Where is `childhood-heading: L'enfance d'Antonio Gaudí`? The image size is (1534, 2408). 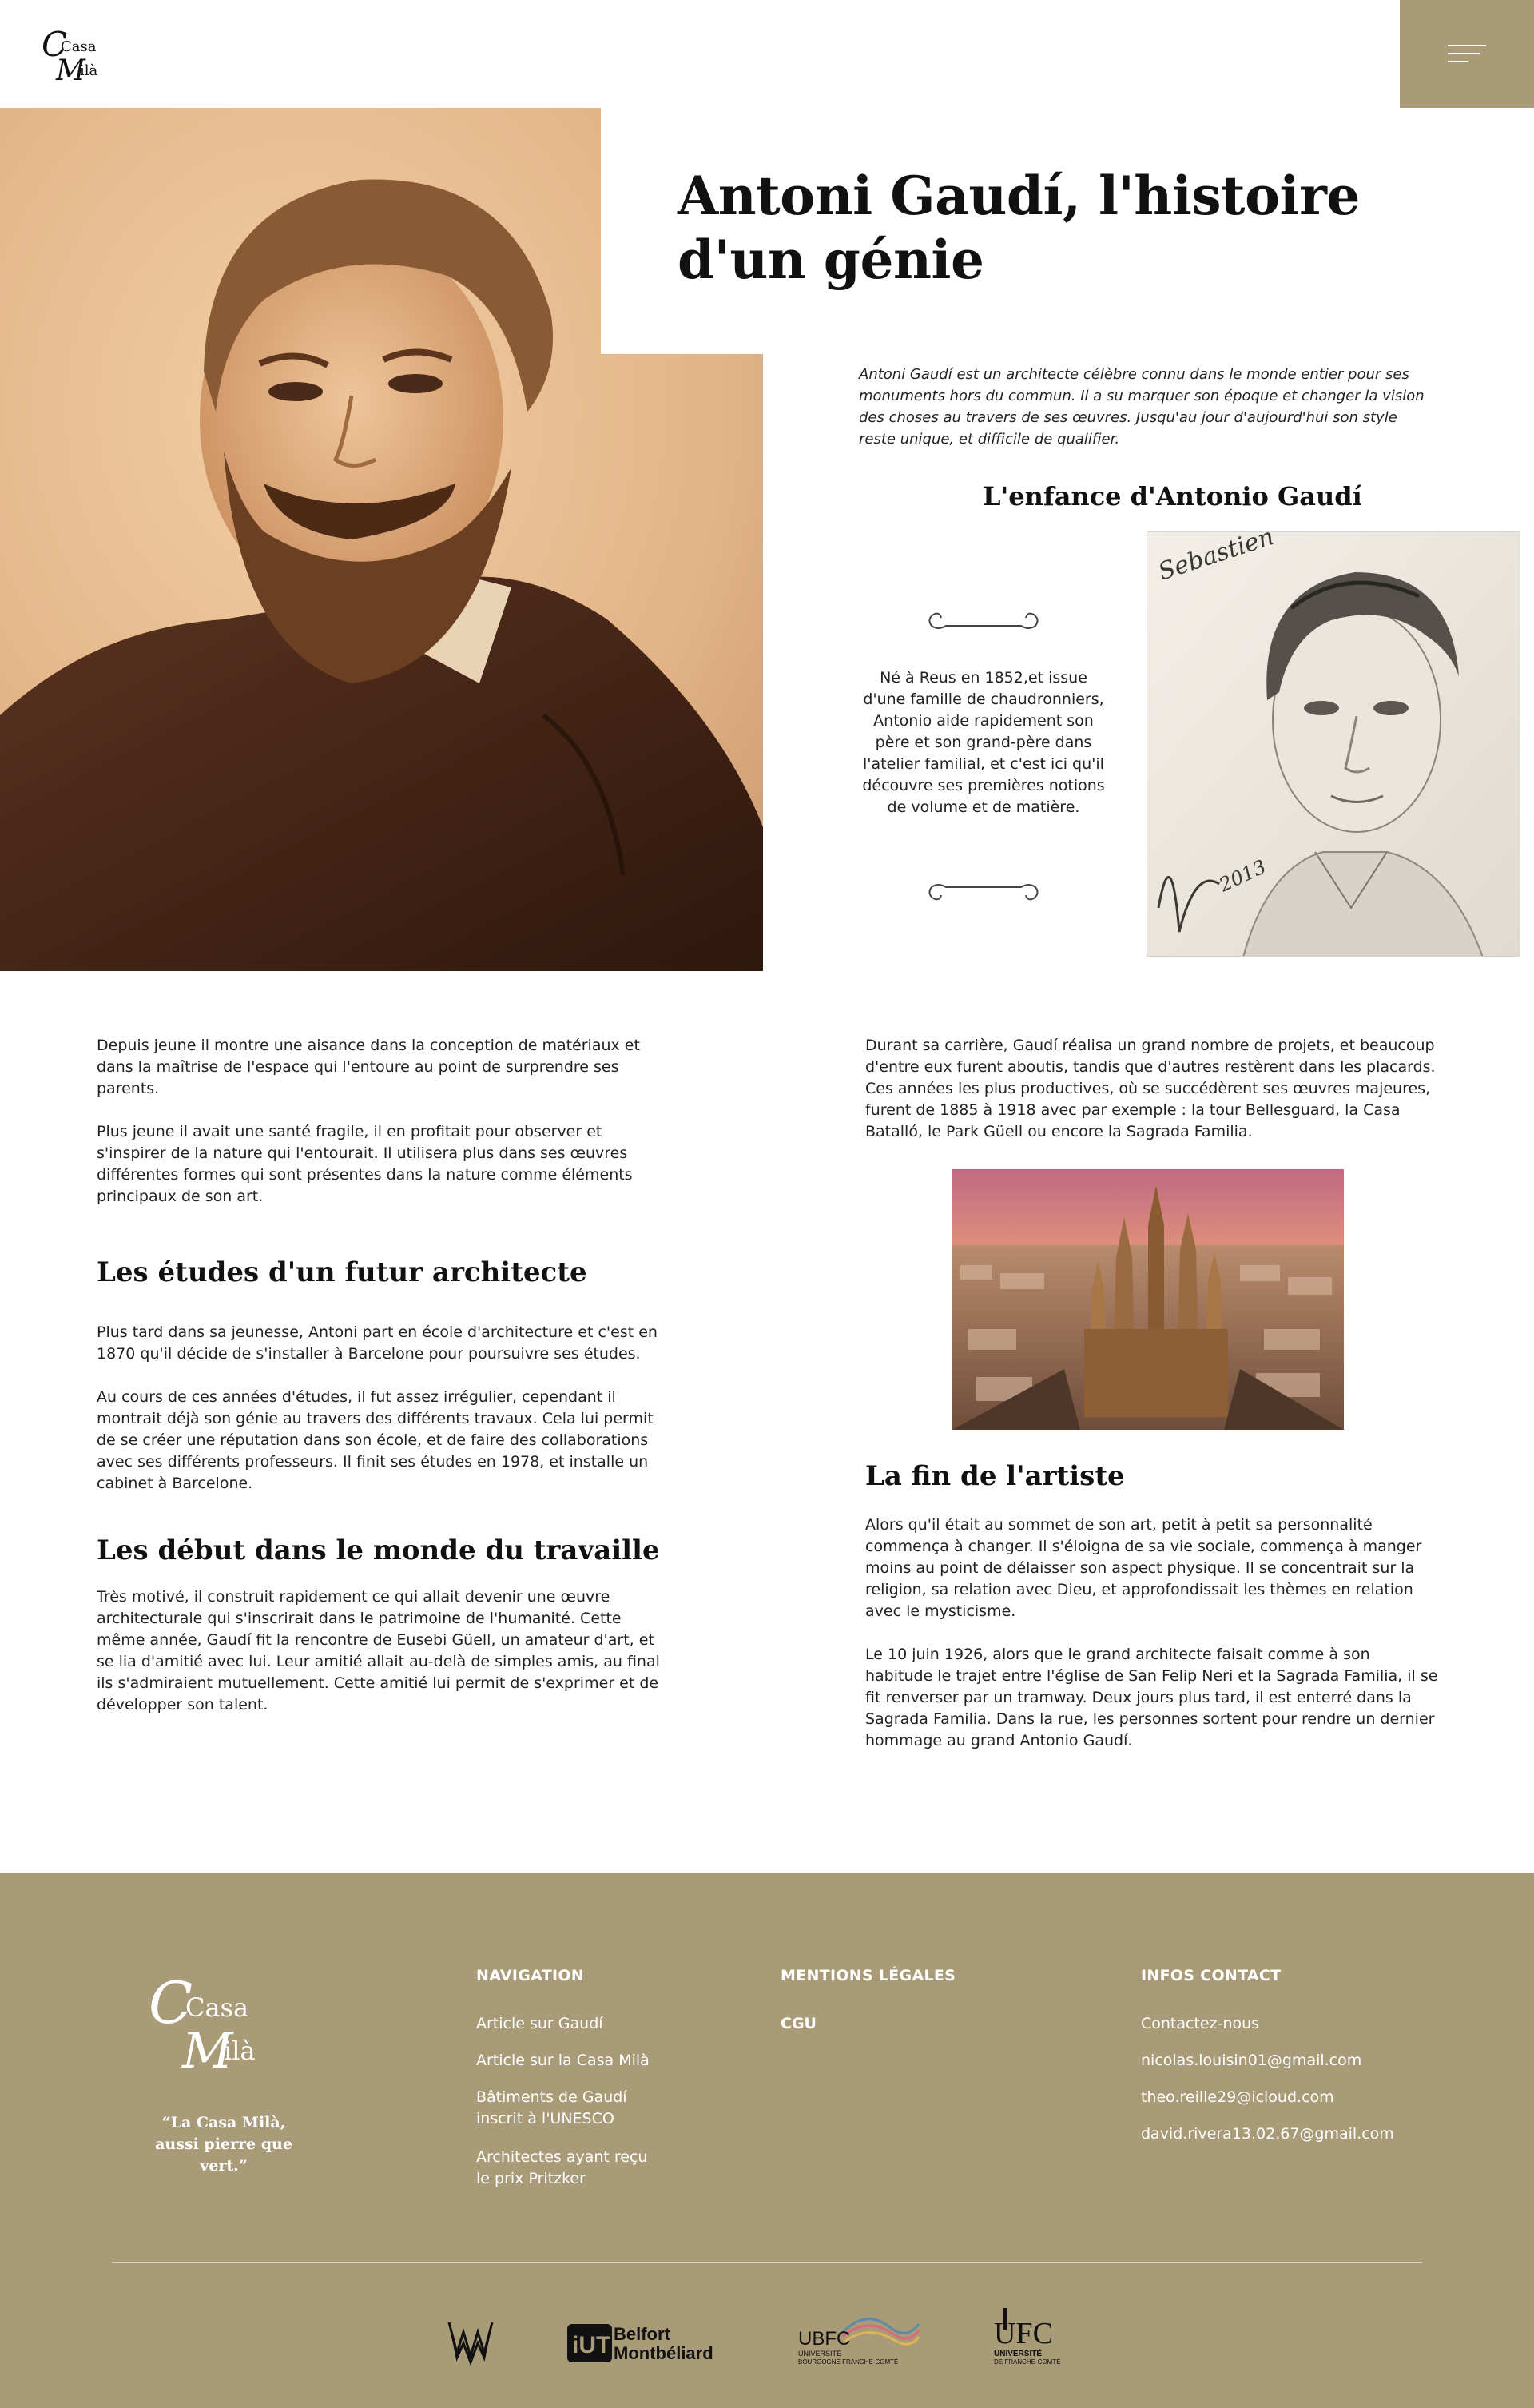 childhood-heading: L'enfance d'Antonio Gaudí is located at coordinates (1172, 496).